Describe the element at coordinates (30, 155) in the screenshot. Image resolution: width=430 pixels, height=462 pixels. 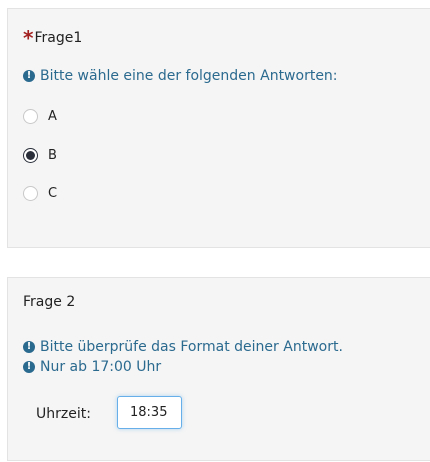
I see `radio-option-b` at that location.